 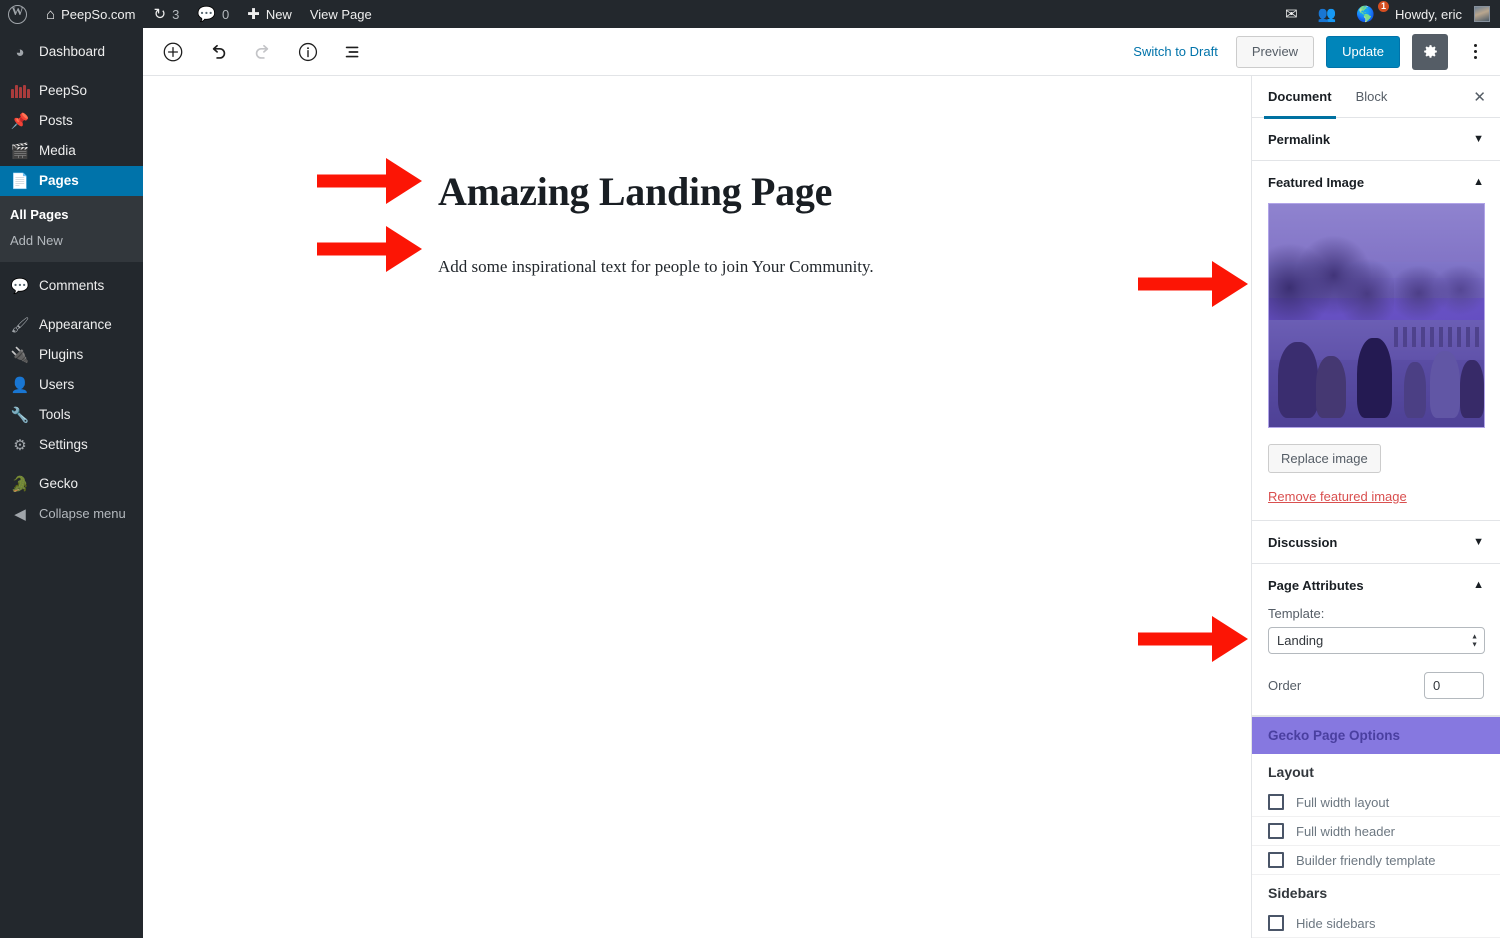 What do you see at coordinates (1442, 14) in the screenshot?
I see `account-menu: Howdy, eric` at bounding box center [1442, 14].